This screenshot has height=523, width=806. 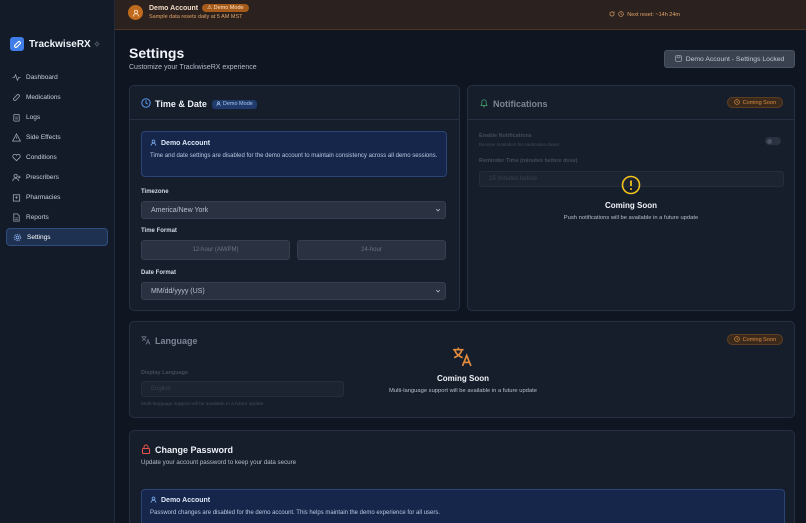 What do you see at coordinates (193, 67) in the screenshot?
I see `page-subtitle: Customize your TrackwiseRX experience` at bounding box center [193, 67].